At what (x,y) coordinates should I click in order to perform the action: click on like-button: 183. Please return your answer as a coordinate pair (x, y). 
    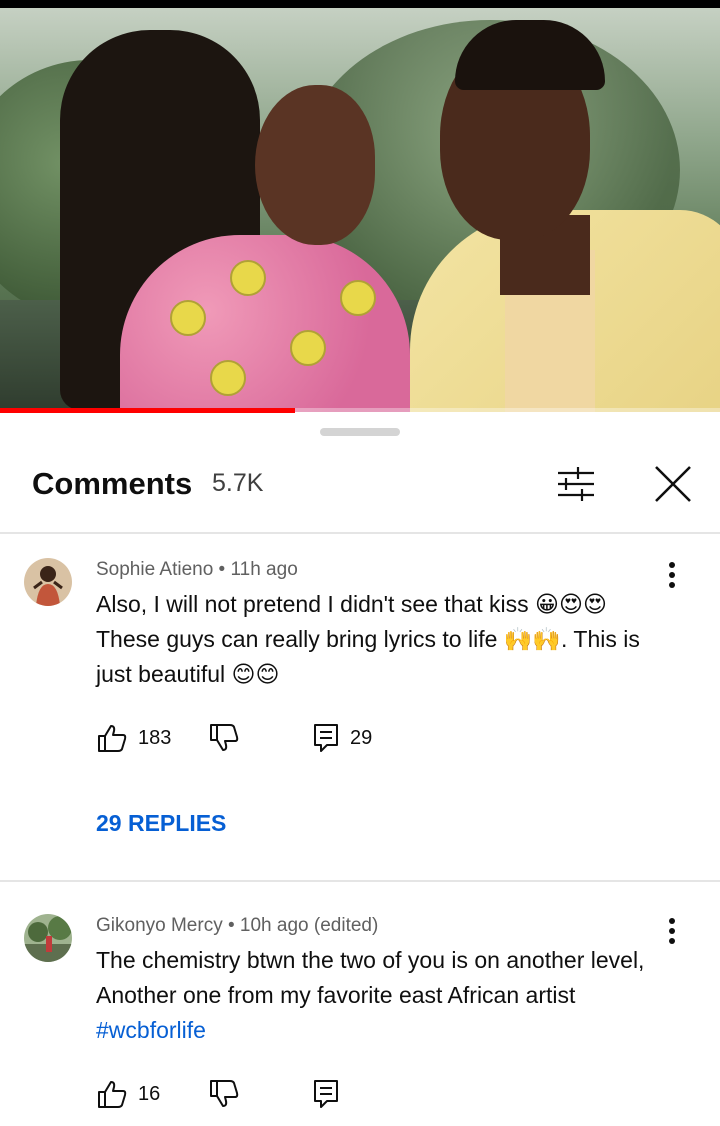
    Looking at the image, I should click on (133, 738).